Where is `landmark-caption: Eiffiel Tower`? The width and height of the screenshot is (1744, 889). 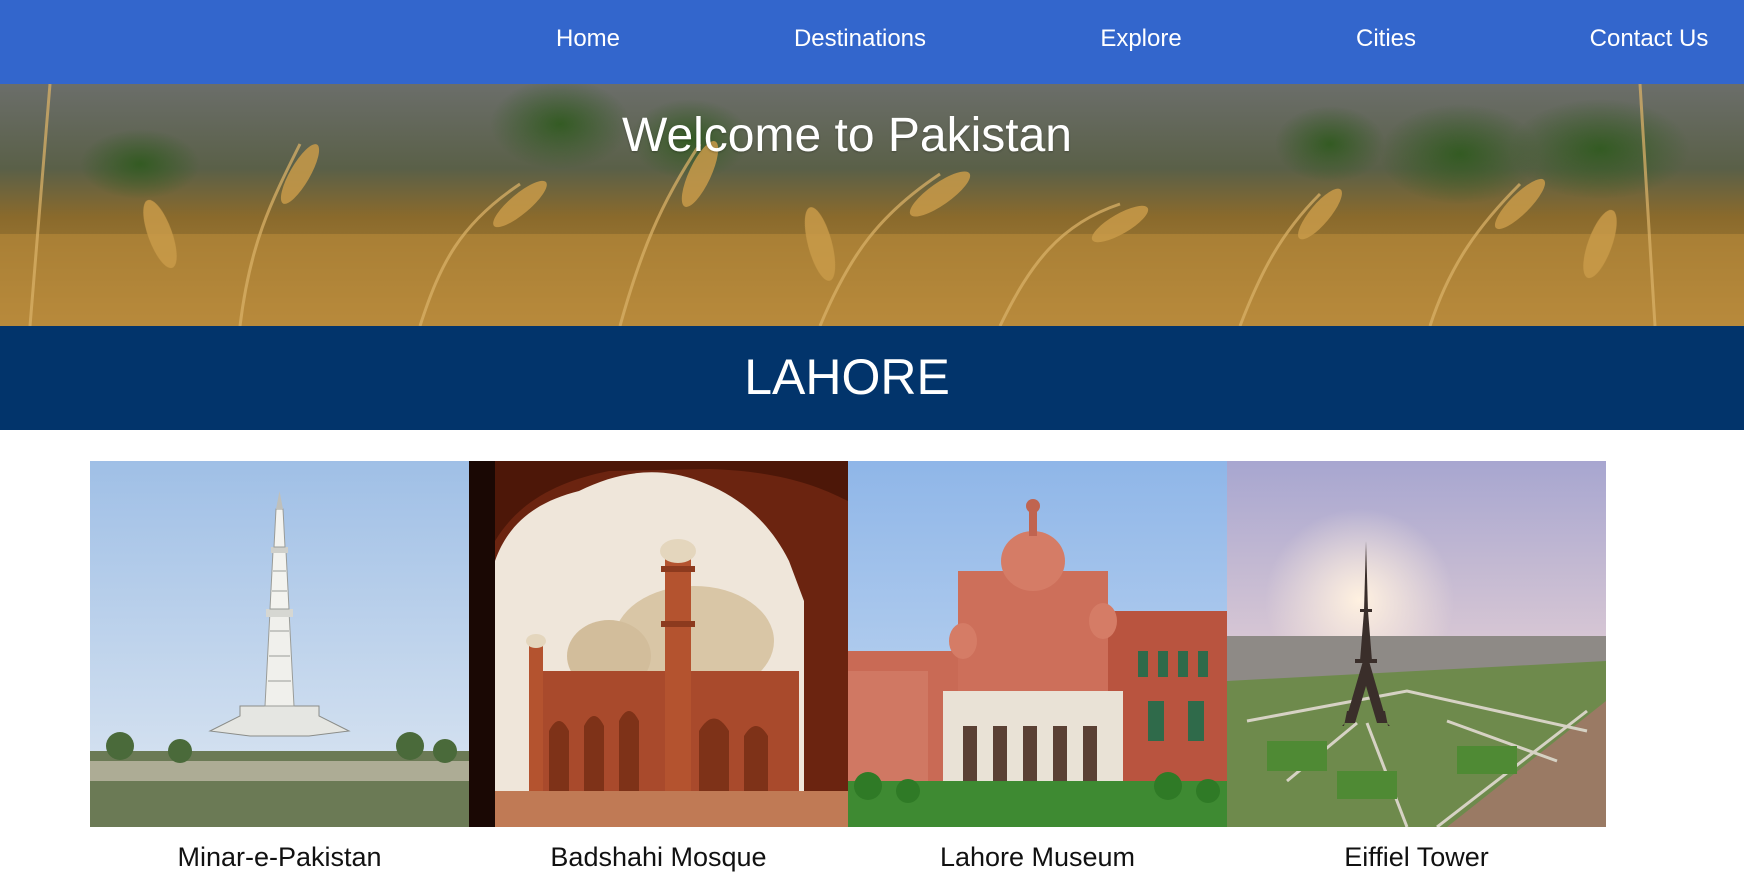
landmark-caption: Eiffiel Tower is located at coordinates (1416, 857).